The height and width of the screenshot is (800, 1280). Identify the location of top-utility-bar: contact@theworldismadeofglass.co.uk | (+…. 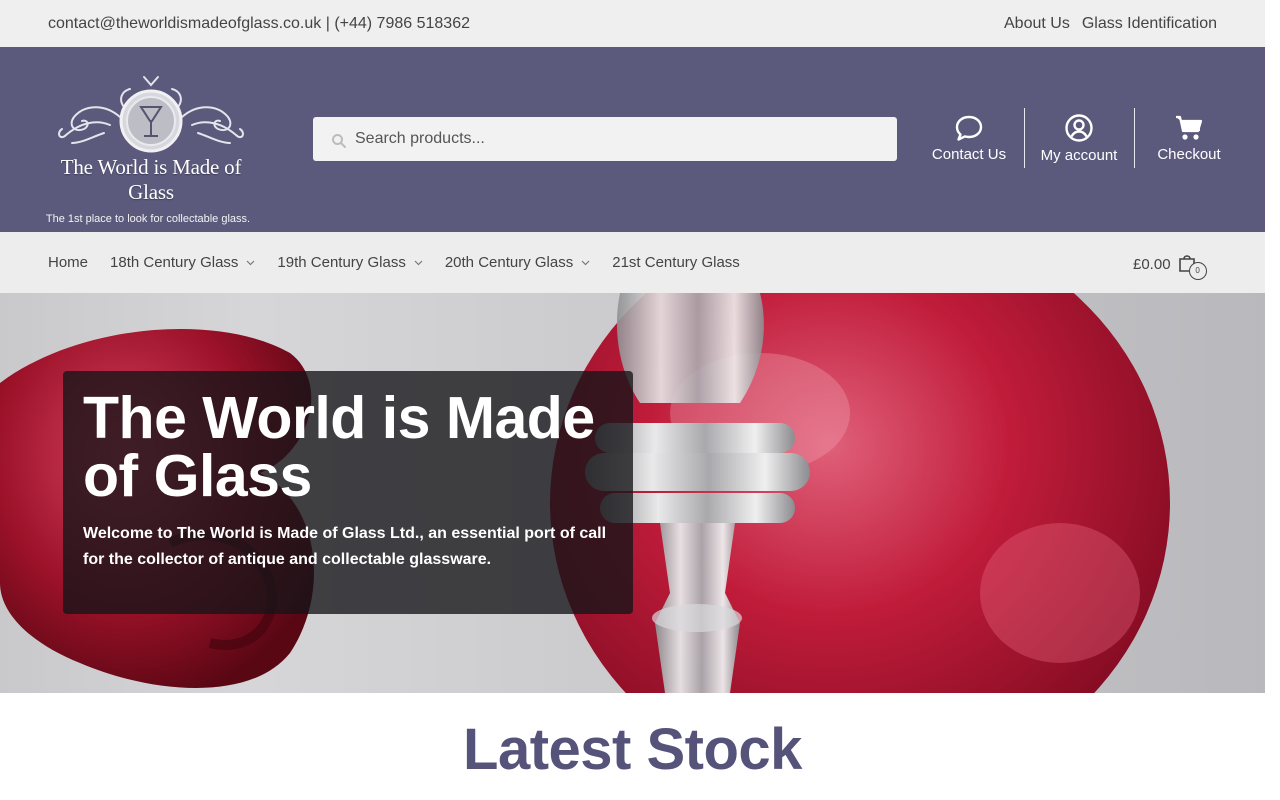
(632, 23).